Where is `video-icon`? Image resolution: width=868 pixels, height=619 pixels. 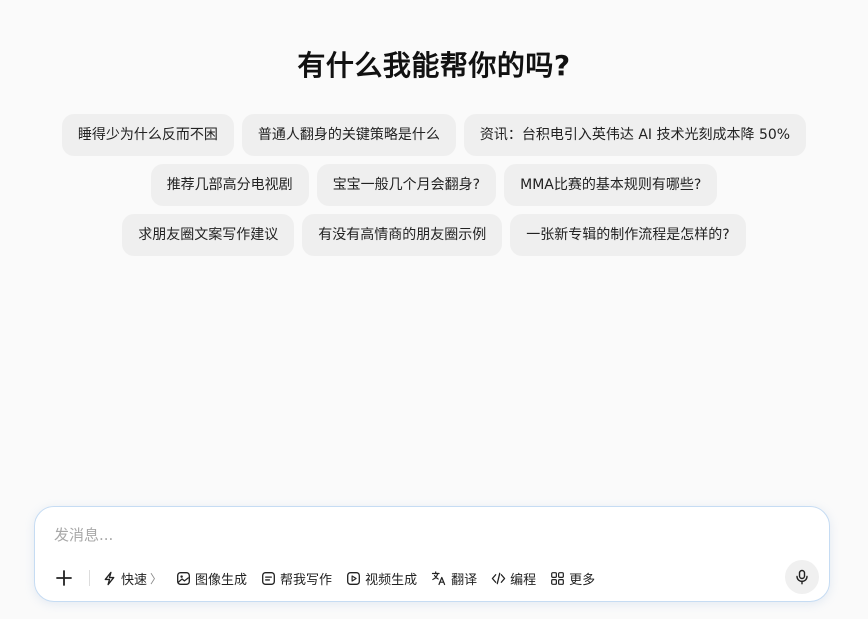 video-icon is located at coordinates (354, 578).